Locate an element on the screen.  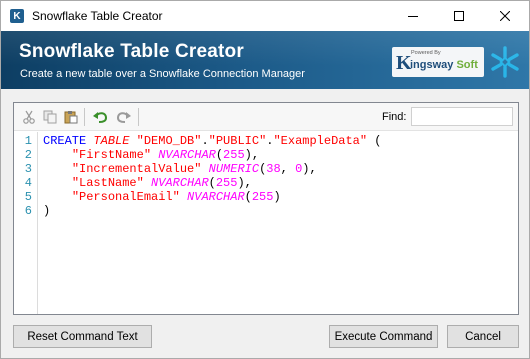
undo-button is located at coordinates (101, 117).